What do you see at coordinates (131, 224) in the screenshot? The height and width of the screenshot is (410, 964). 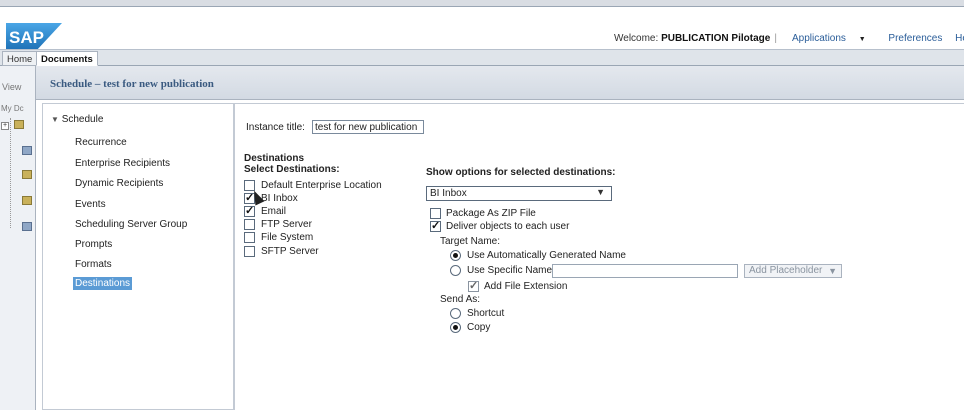 I see `nav-item-scheduling-server-group: Scheduling Server Group` at bounding box center [131, 224].